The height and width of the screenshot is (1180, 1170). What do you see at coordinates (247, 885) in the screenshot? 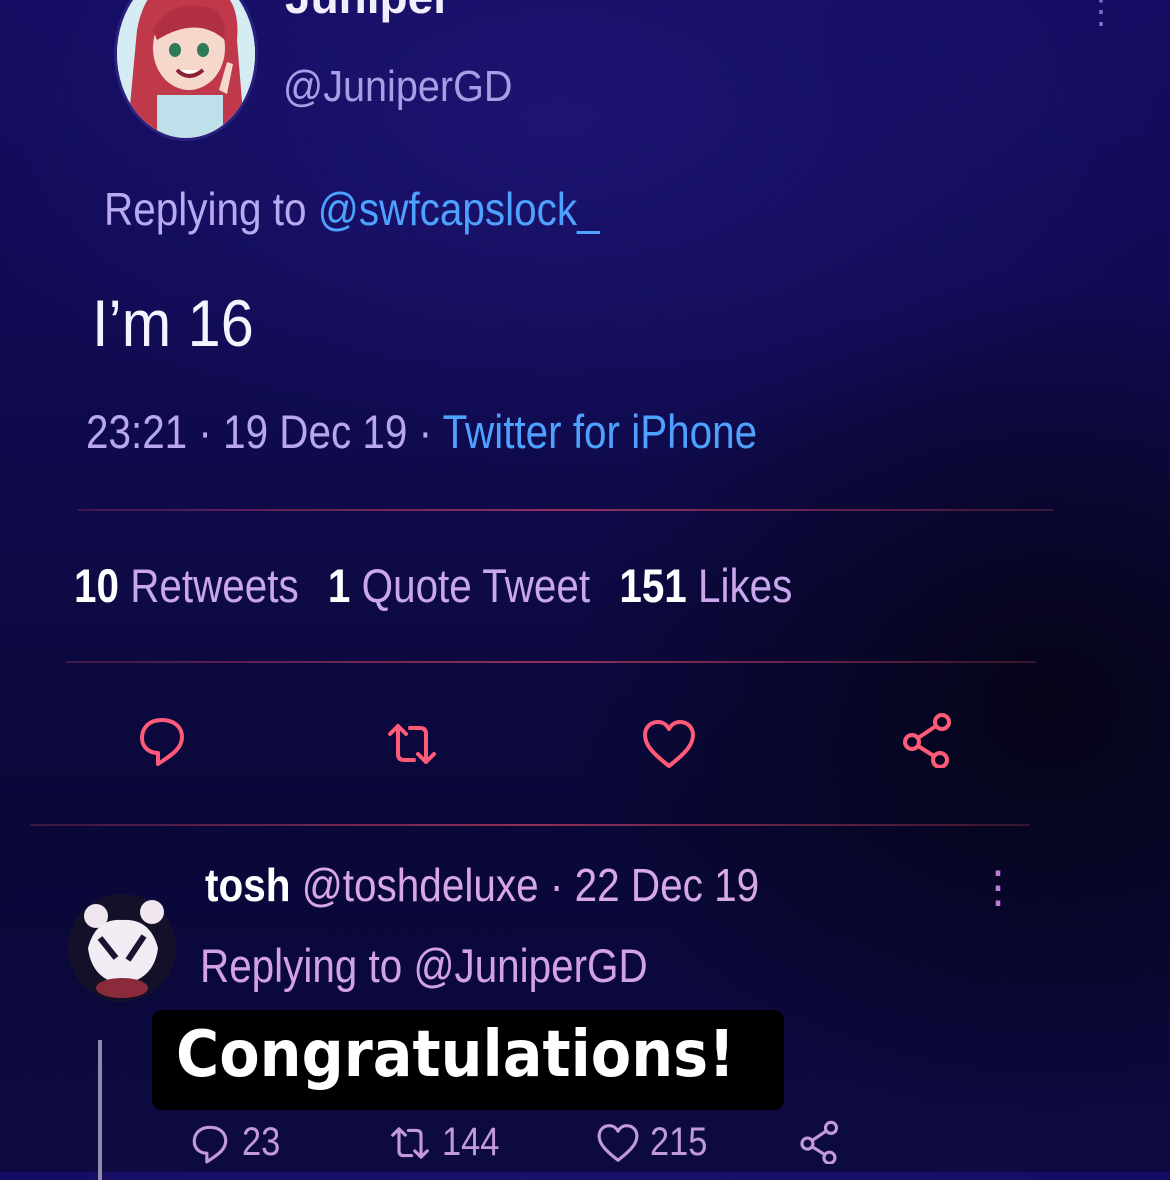
I see `reply-display-name: tosh` at bounding box center [247, 885].